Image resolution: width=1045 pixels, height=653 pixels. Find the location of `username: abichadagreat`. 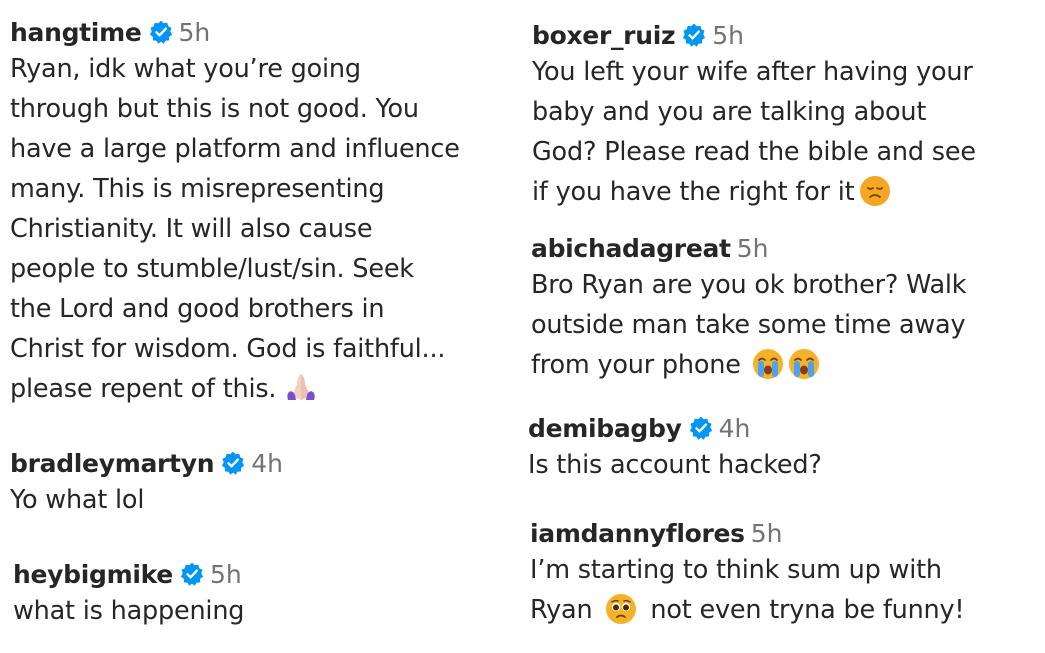

username: abichadagreat is located at coordinates (631, 248).